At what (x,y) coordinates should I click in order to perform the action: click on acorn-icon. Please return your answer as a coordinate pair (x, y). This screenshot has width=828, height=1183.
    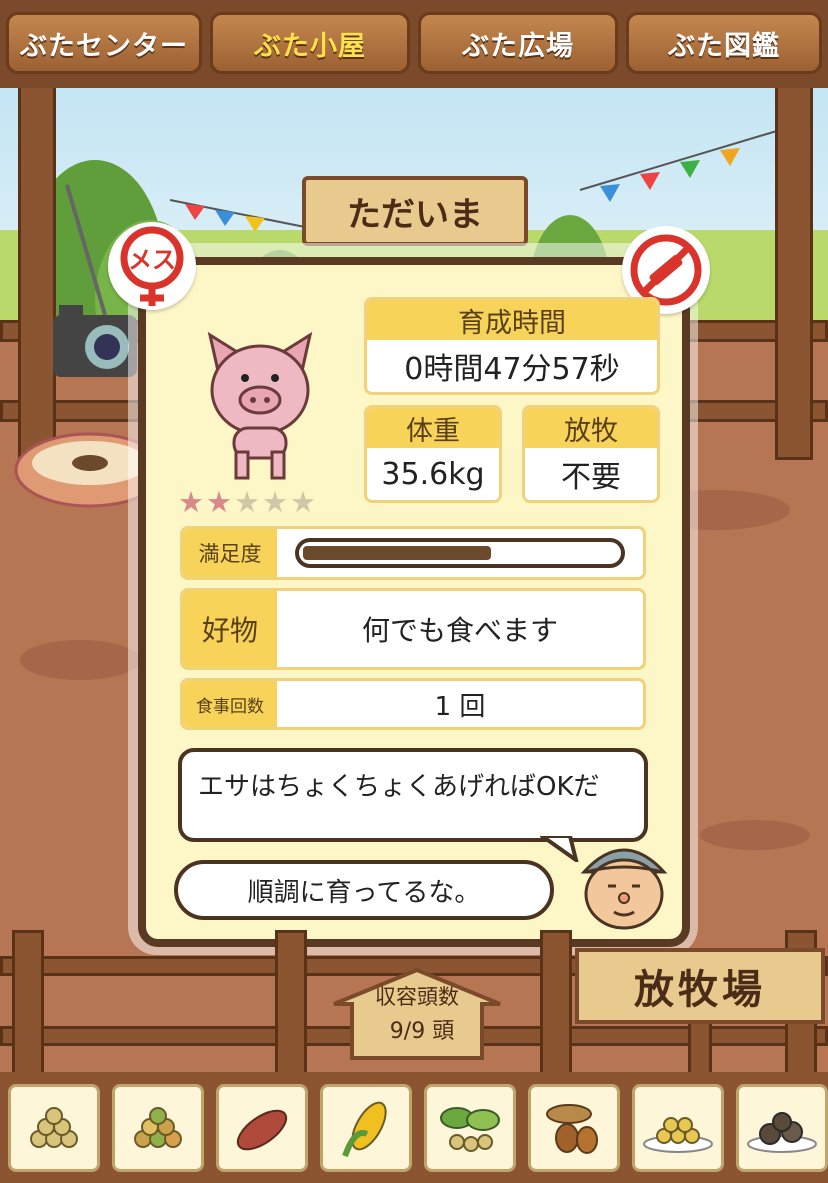
    Looking at the image, I should click on (572, 1129).